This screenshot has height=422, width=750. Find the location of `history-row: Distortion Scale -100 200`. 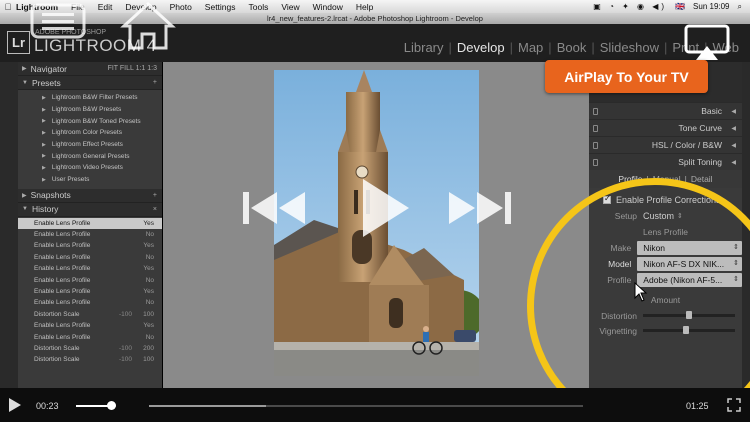

history-row: Distortion Scale -100 200 is located at coordinates (90, 348).